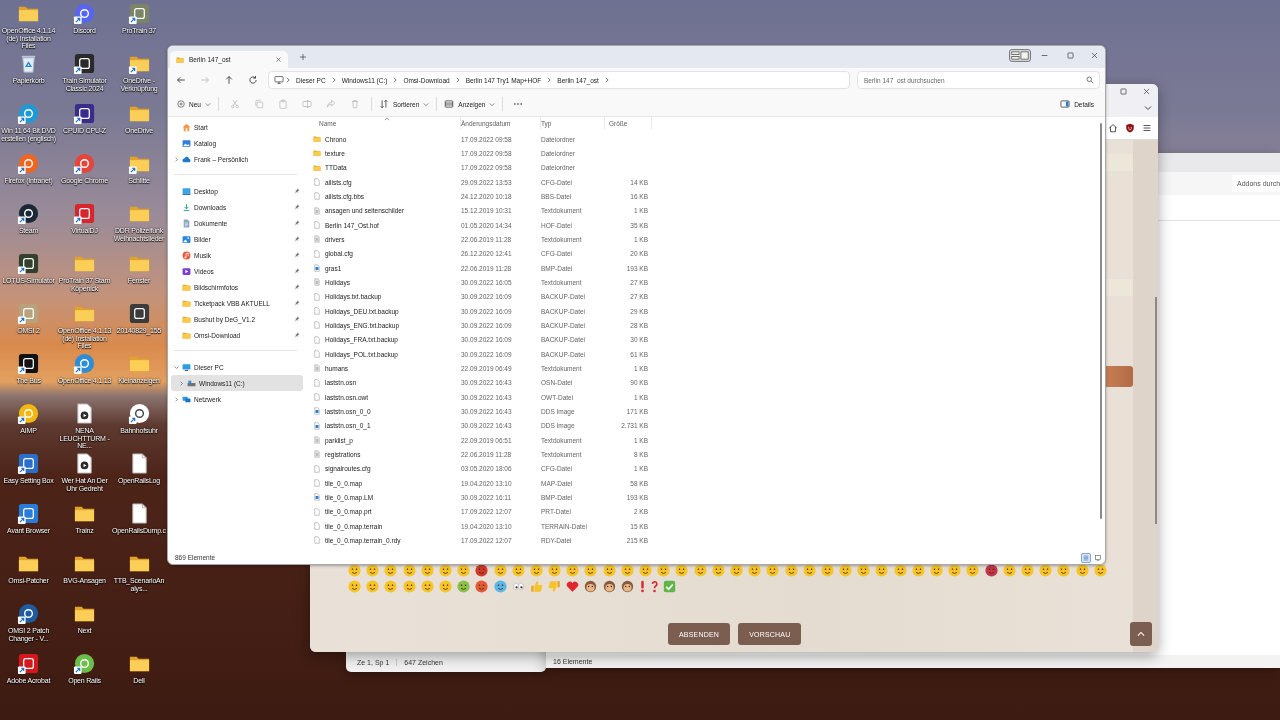 This screenshot has height=720, width=1280. I want to click on exclamation-mark-icon, so click(642, 586).